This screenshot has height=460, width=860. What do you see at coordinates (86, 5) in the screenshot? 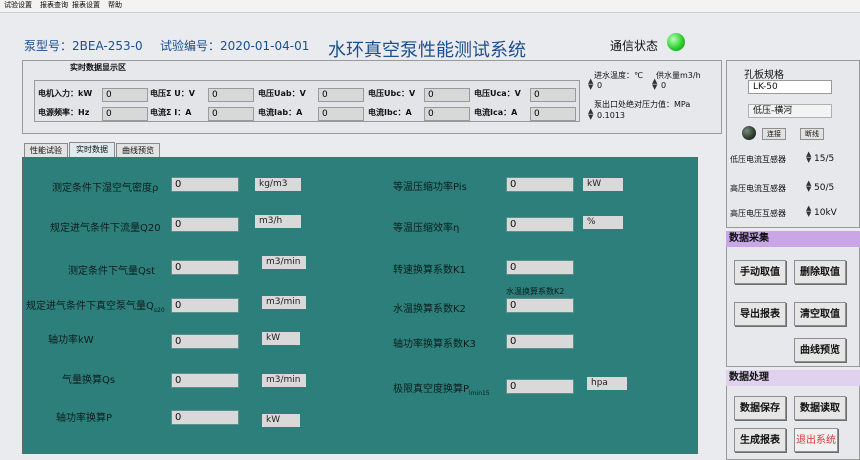
I see `menu-report-settings: 报表设置` at bounding box center [86, 5].